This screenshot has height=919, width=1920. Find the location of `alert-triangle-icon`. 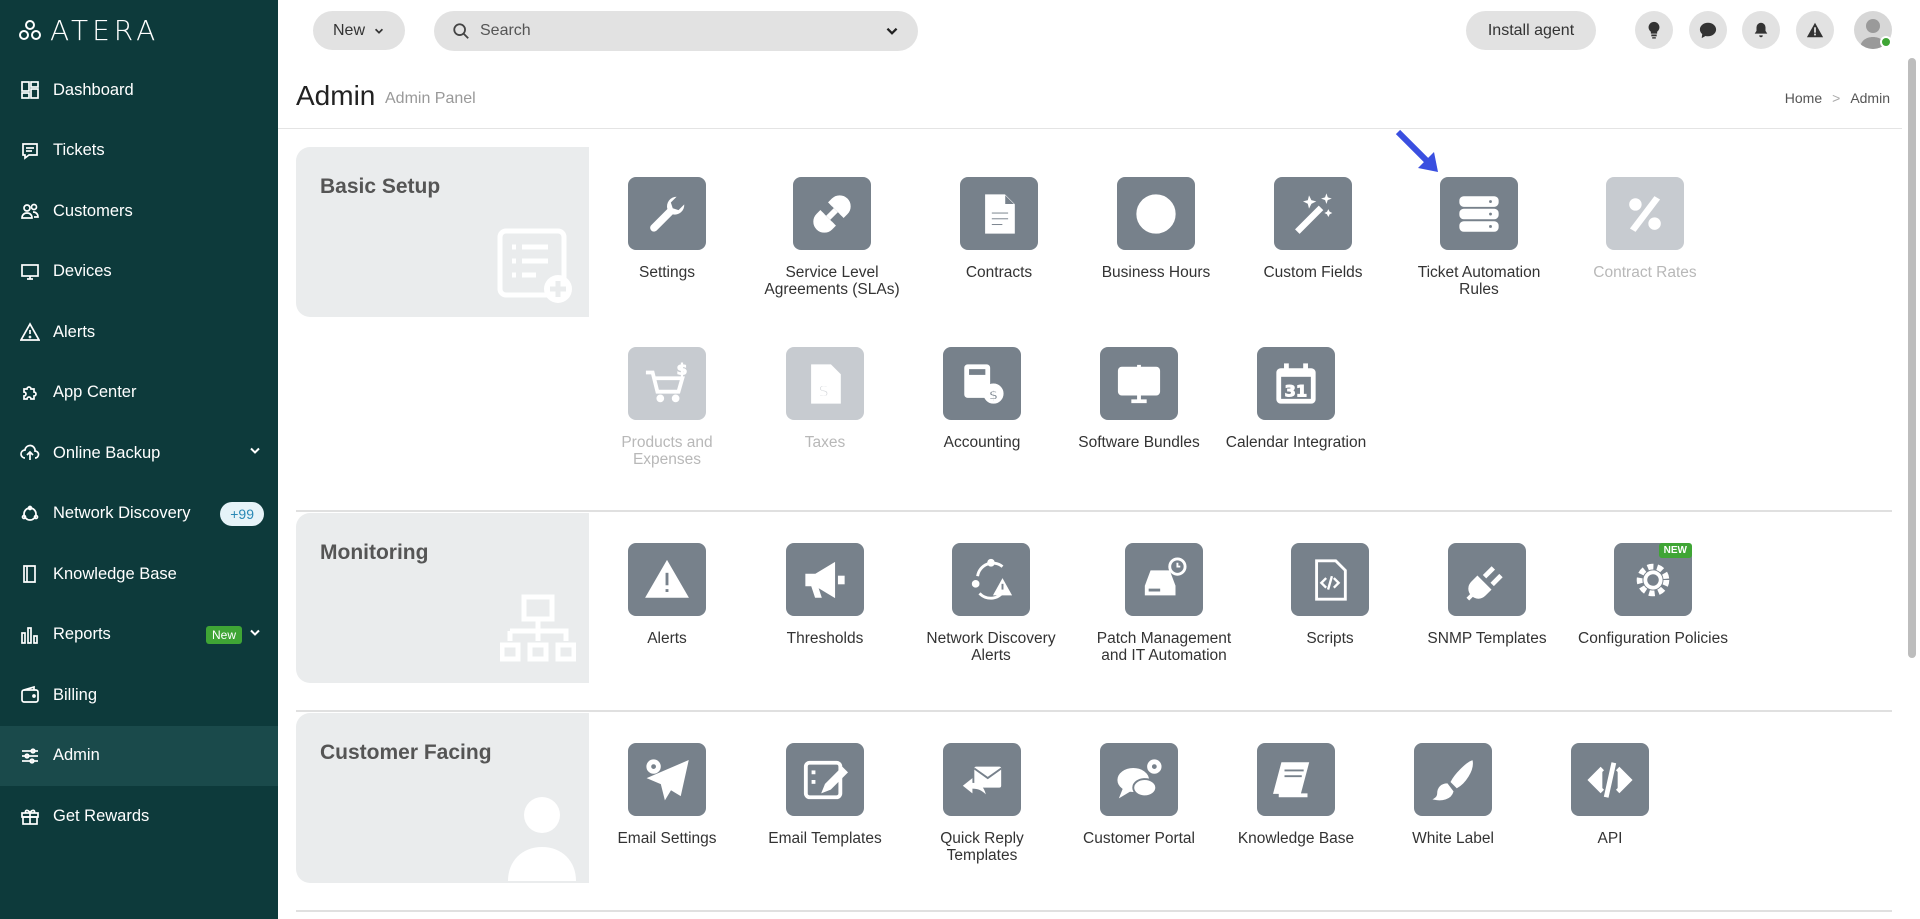

alert-triangle-icon is located at coordinates (30, 332).